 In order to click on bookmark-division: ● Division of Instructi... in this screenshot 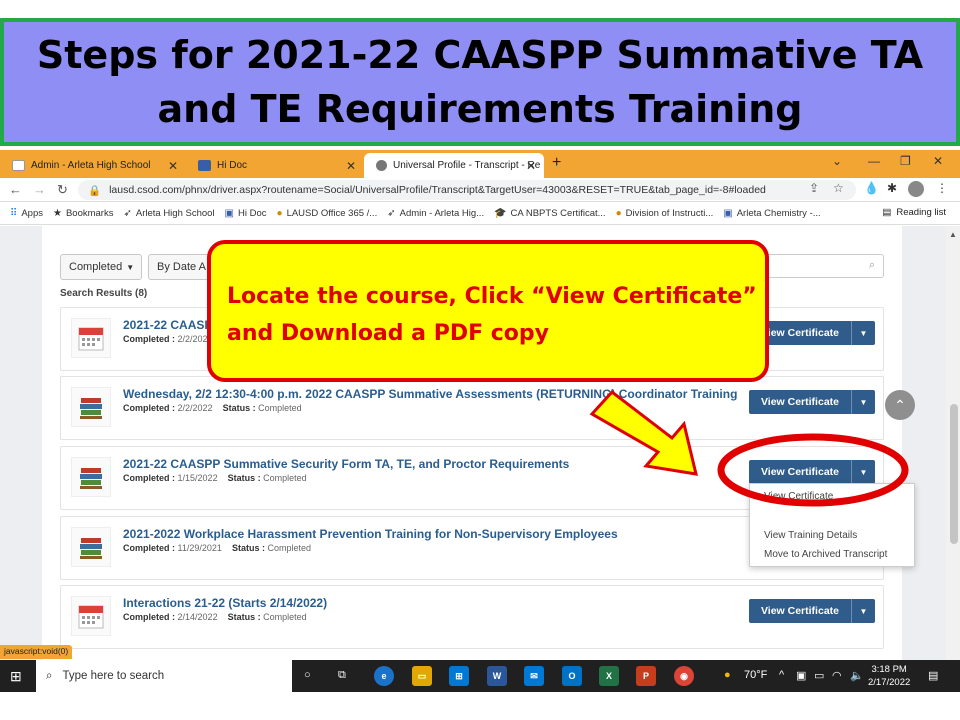, I will do `click(665, 213)`.